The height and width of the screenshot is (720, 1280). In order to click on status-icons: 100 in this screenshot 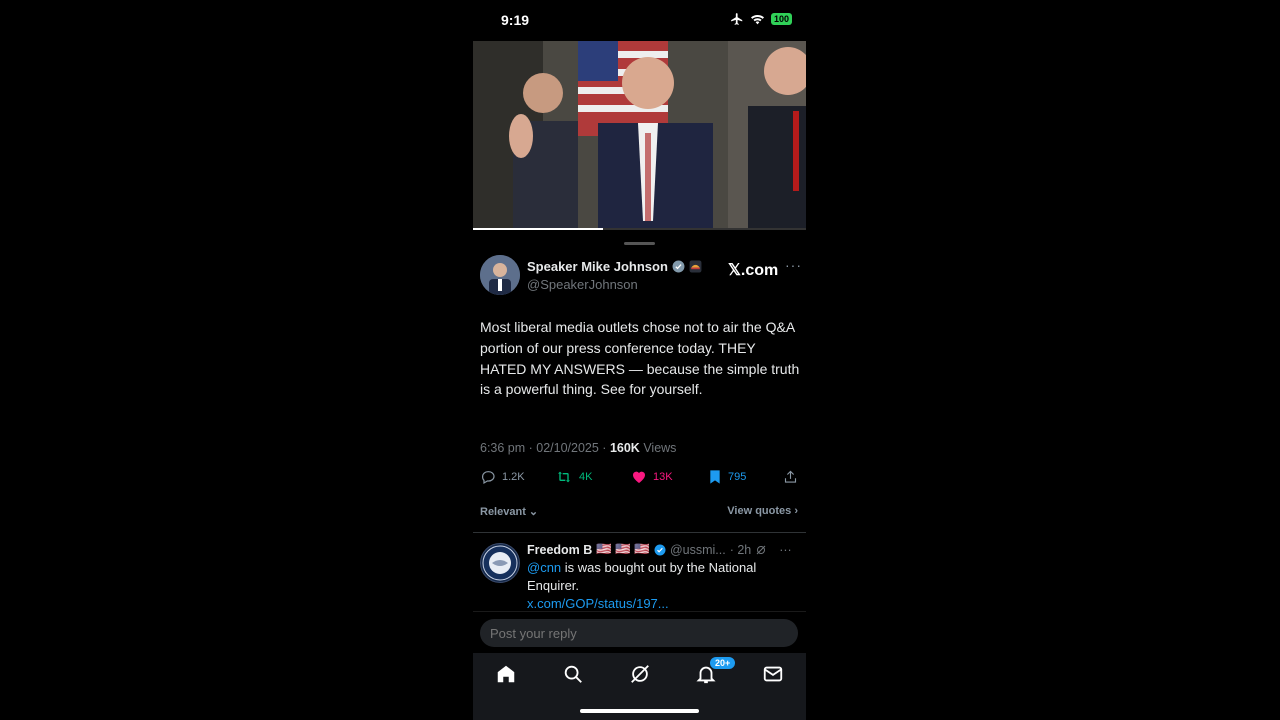, I will do `click(761, 19)`.